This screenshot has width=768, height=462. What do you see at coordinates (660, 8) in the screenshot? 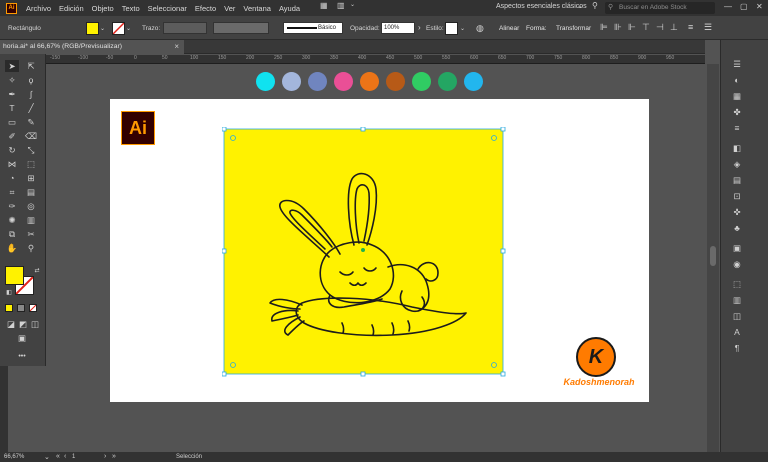
I see `stock-search-input: Buscar en Adobe Stock` at bounding box center [660, 8].